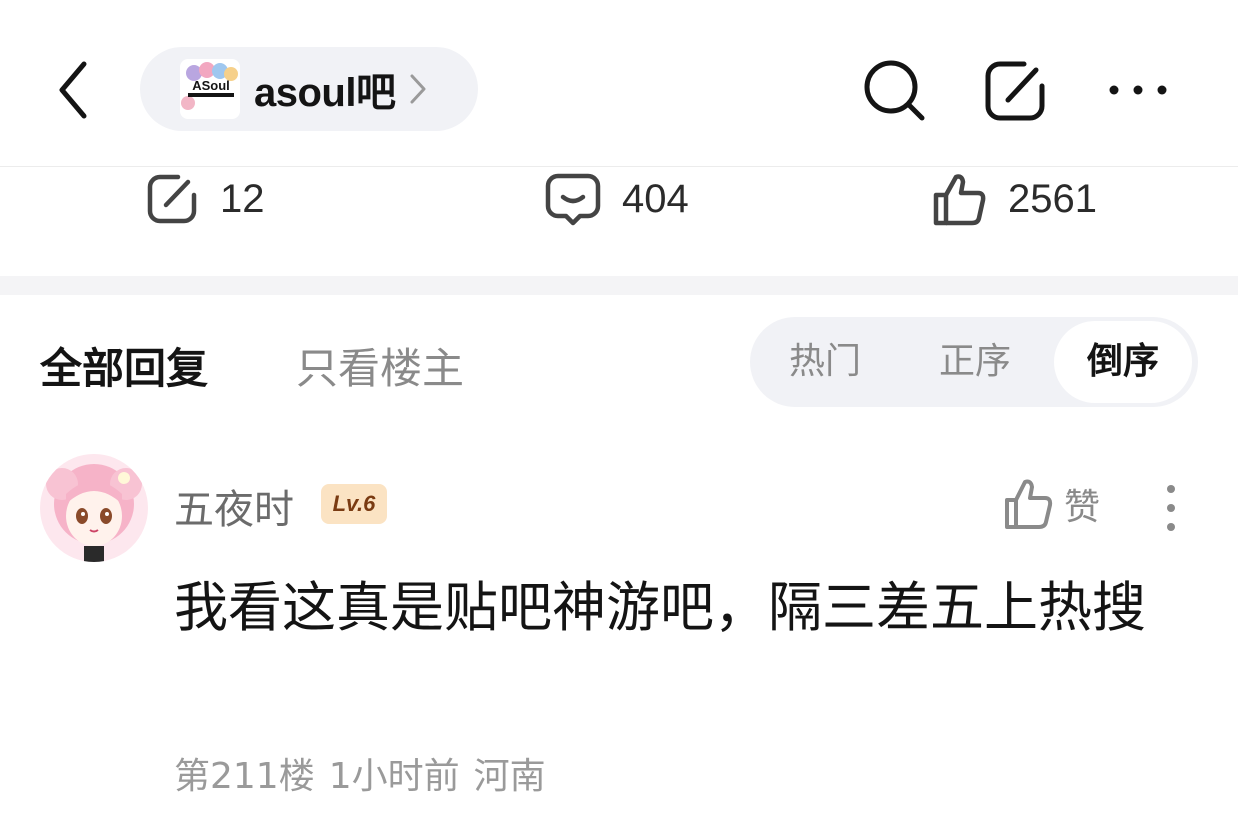 This screenshot has height=827, width=1238. What do you see at coordinates (1052, 198) in the screenshot?
I see `like-count: 2561` at bounding box center [1052, 198].